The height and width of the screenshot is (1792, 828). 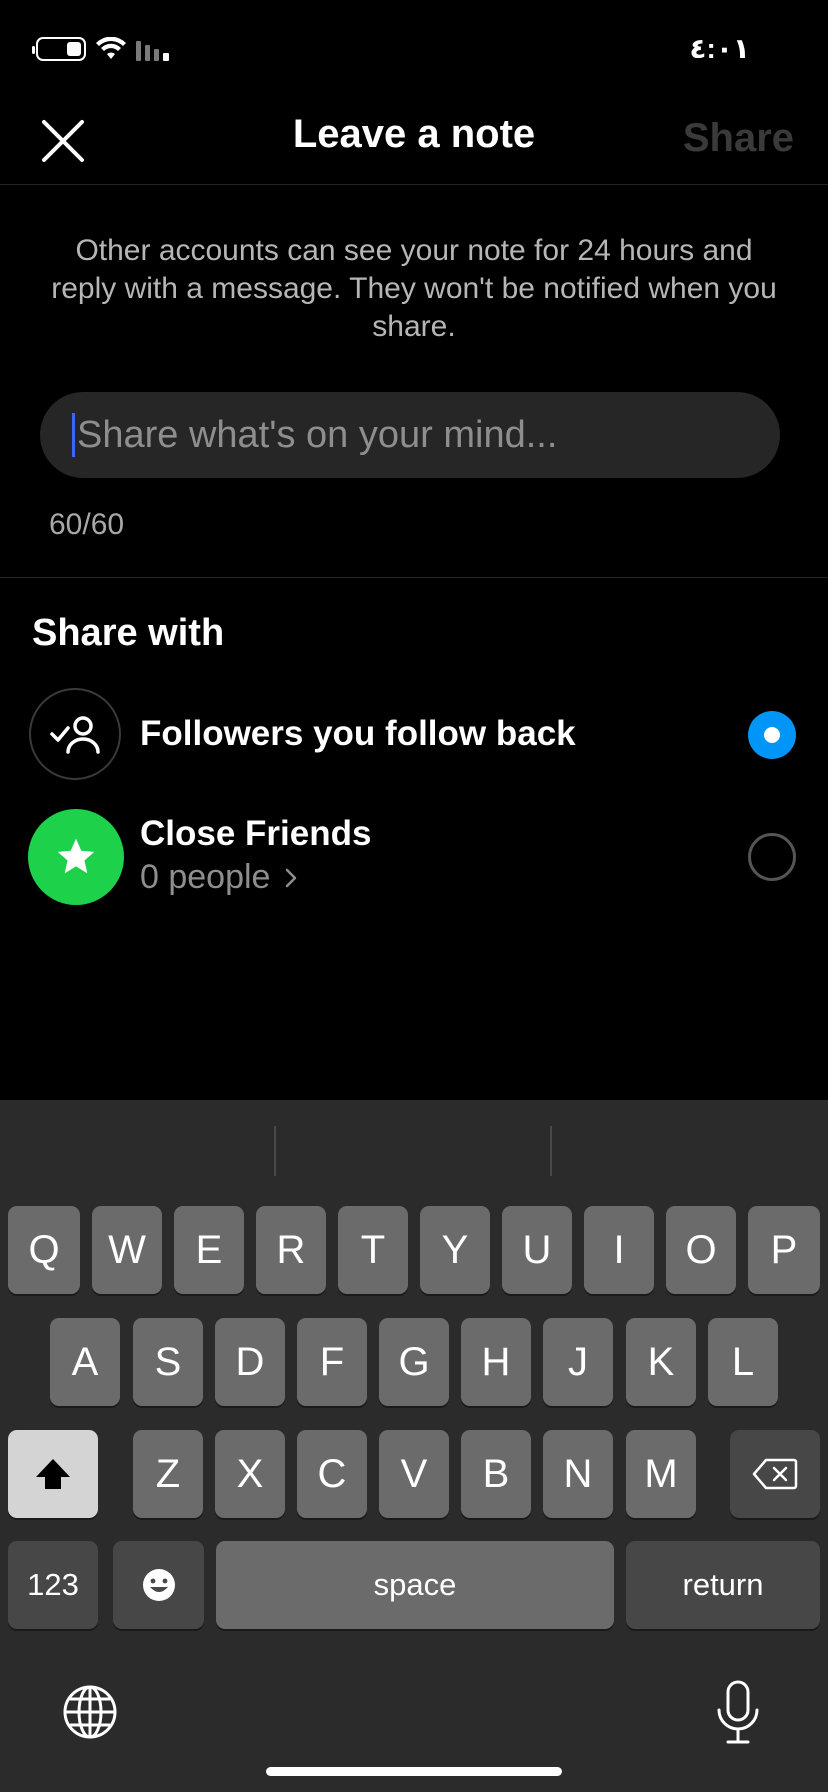 What do you see at coordinates (661, 1362) in the screenshot?
I see `key-k: K` at bounding box center [661, 1362].